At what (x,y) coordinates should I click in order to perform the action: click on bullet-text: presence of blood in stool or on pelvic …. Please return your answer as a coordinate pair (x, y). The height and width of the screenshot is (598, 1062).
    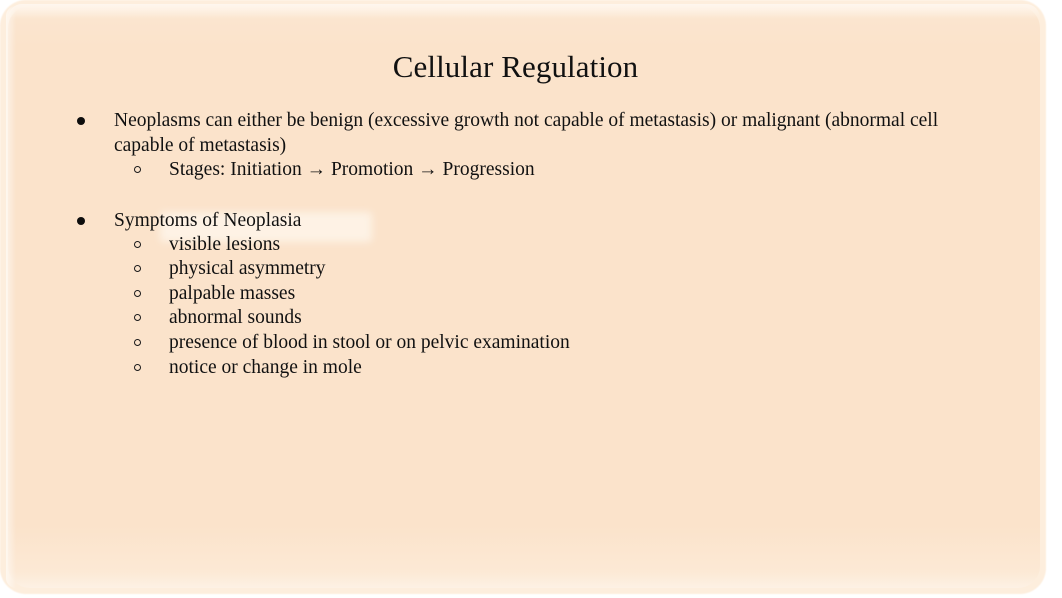
    Looking at the image, I should click on (369, 342).